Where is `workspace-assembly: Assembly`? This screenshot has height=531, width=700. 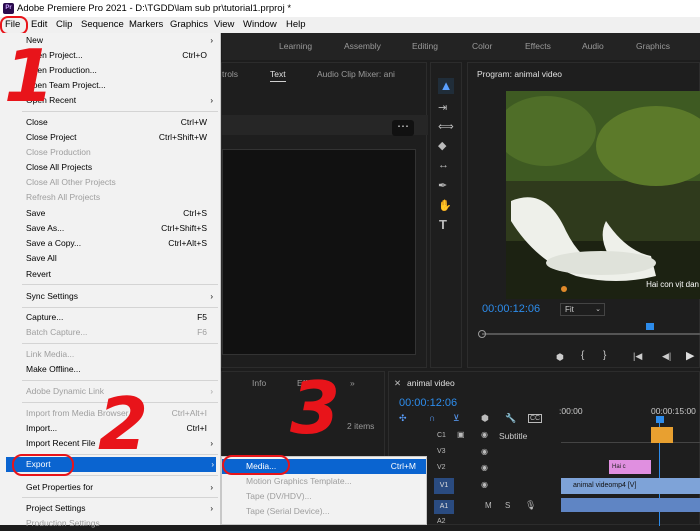 workspace-assembly: Assembly is located at coordinates (362, 46).